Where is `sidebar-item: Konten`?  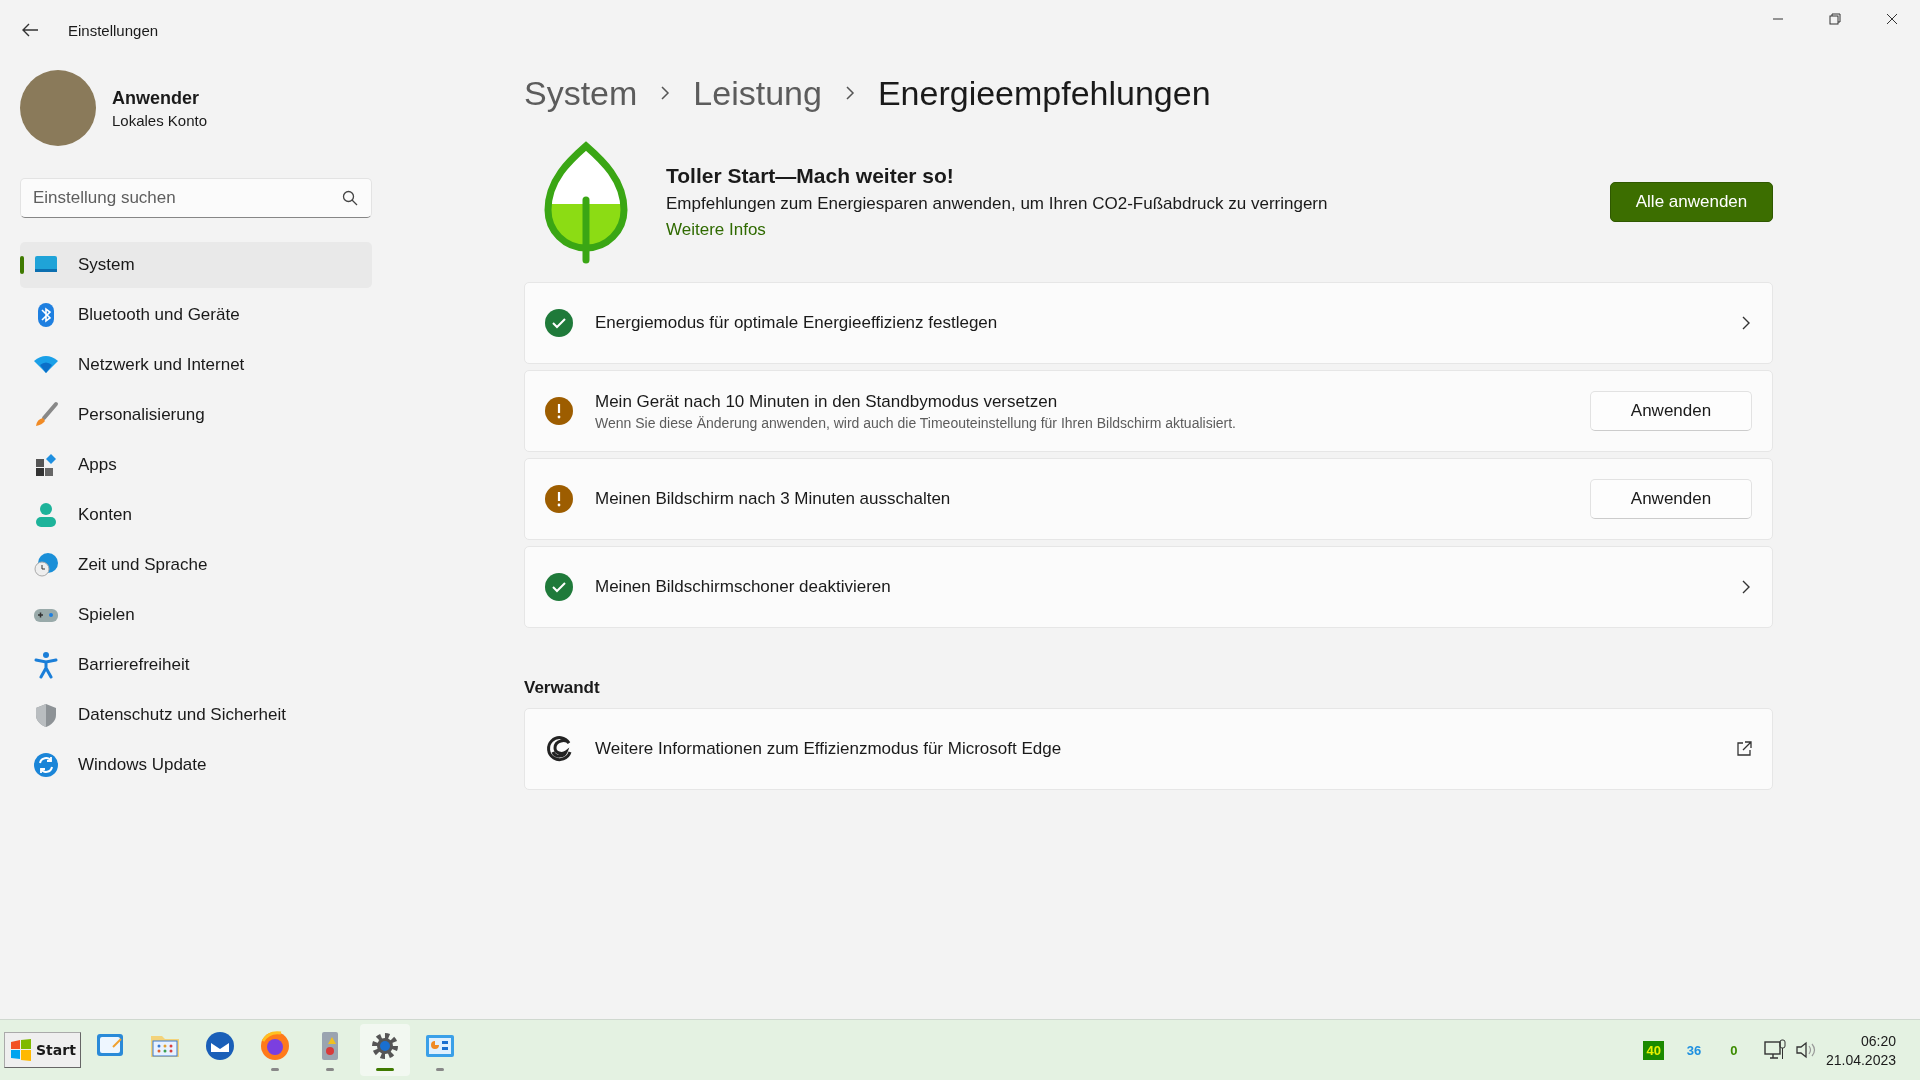
sidebar-item: Konten is located at coordinates (196, 515).